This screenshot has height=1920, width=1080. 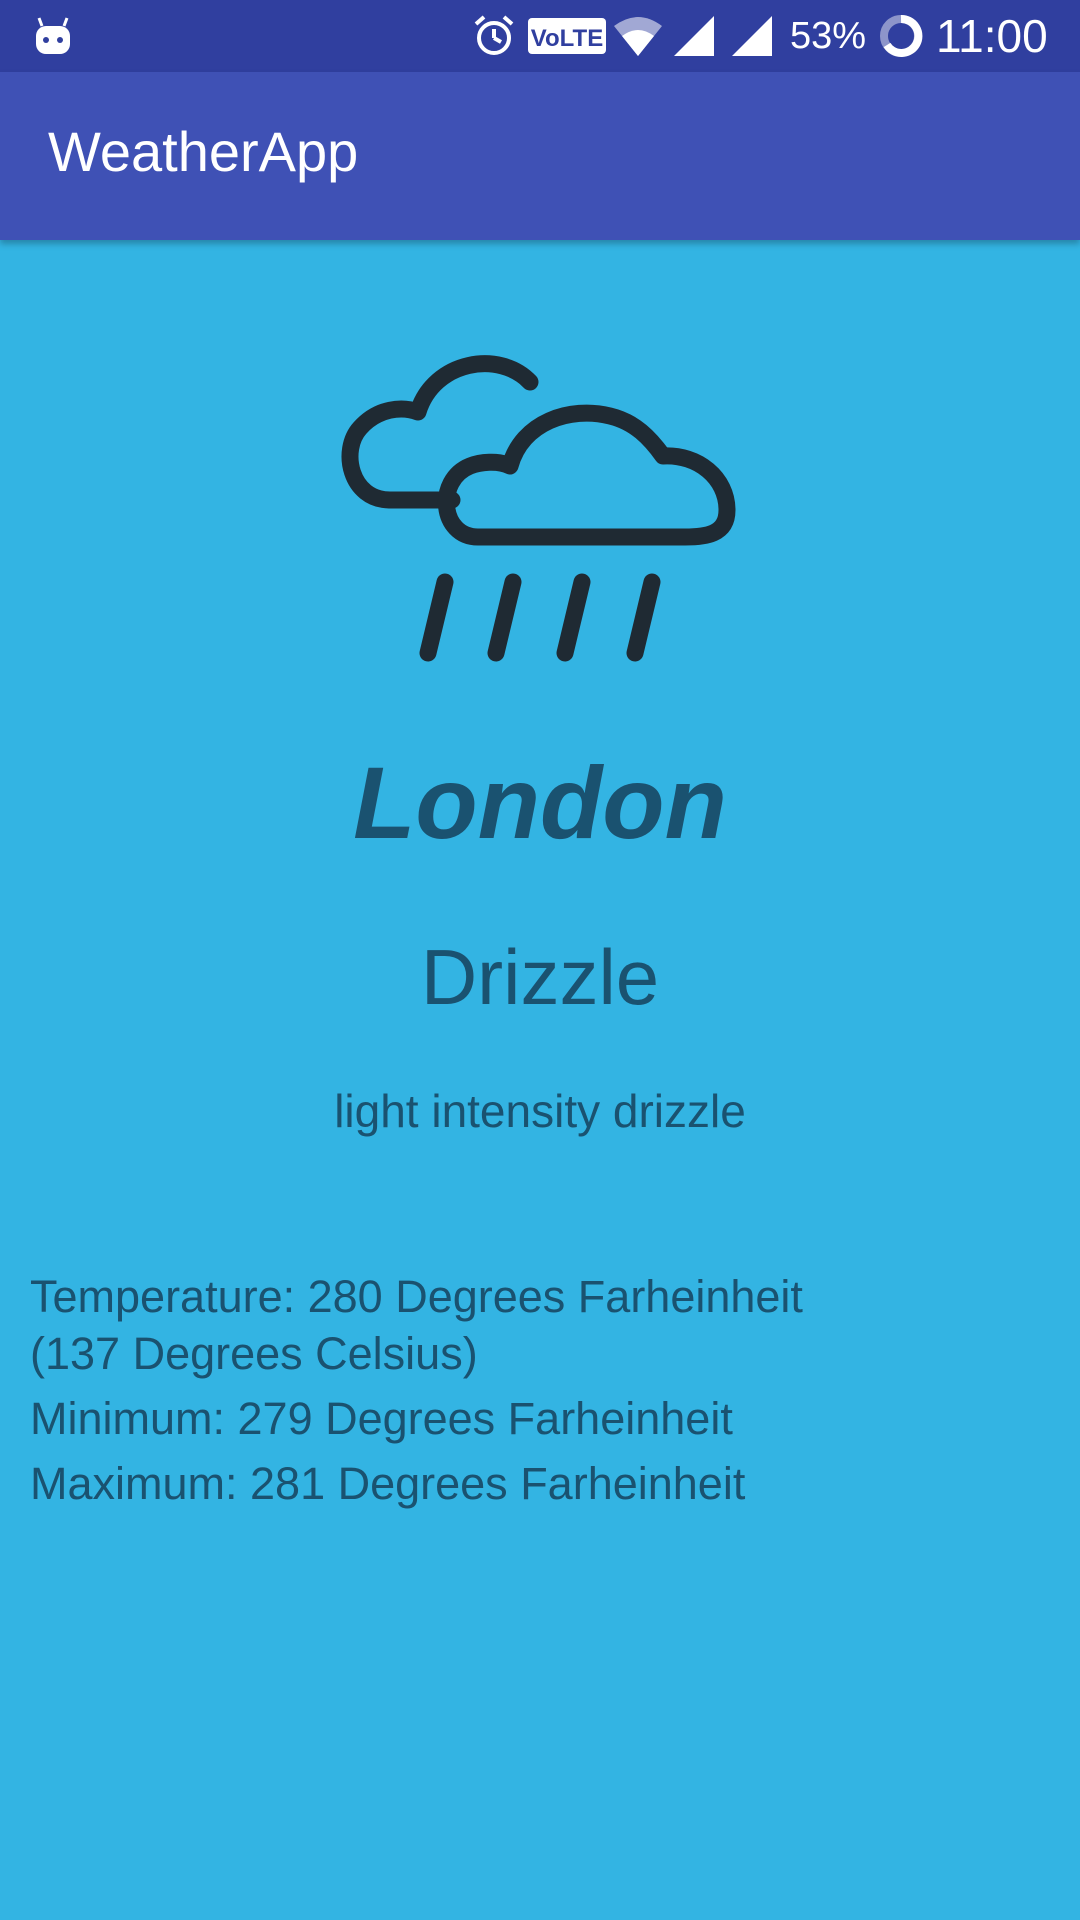 I want to click on battery-percent: 53%, so click(x=828, y=35).